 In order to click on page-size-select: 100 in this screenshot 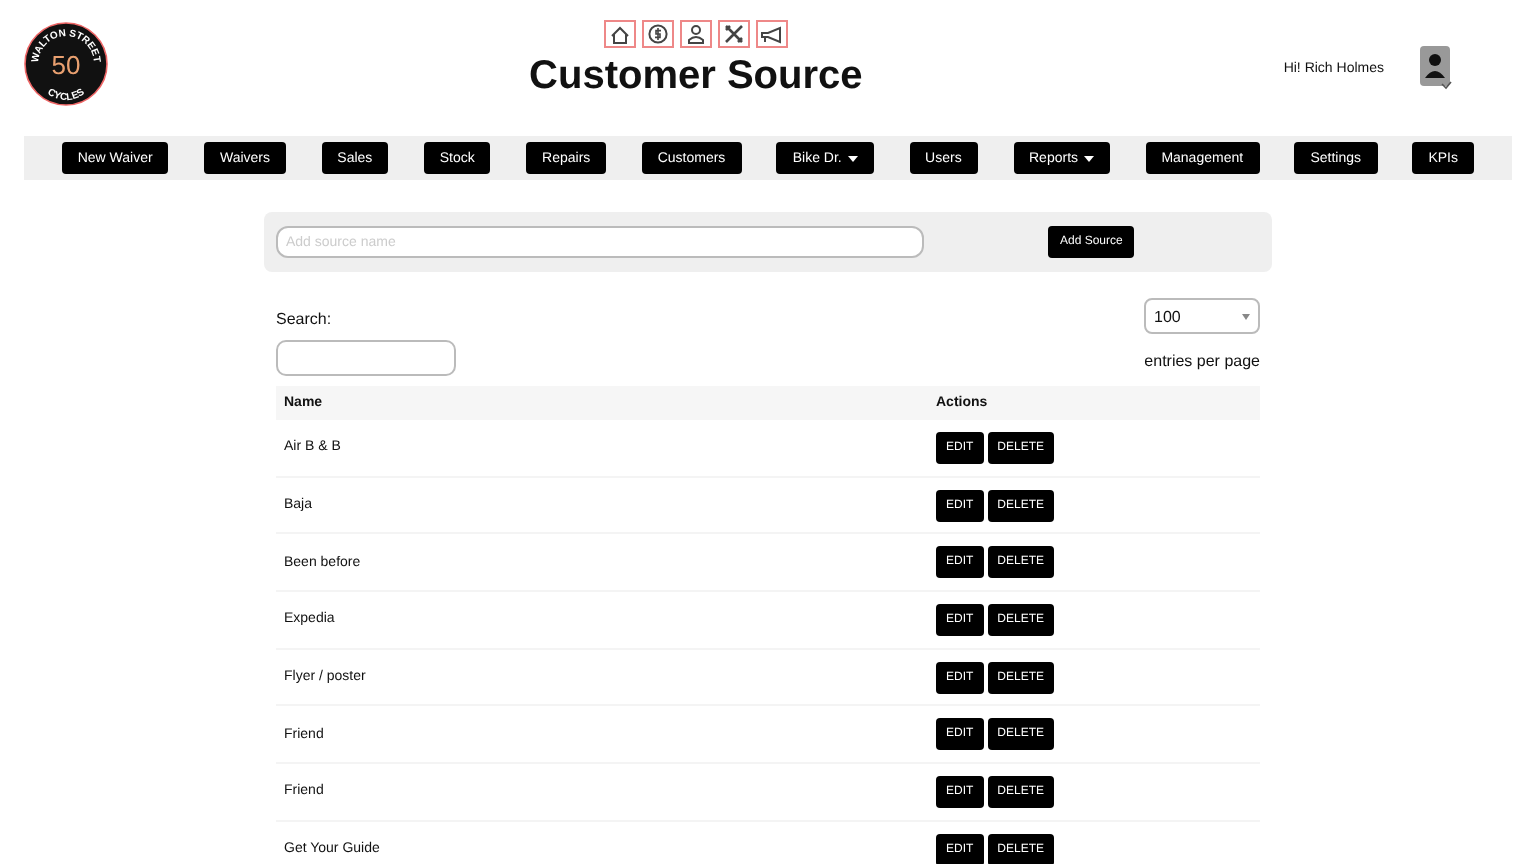, I will do `click(1202, 316)`.